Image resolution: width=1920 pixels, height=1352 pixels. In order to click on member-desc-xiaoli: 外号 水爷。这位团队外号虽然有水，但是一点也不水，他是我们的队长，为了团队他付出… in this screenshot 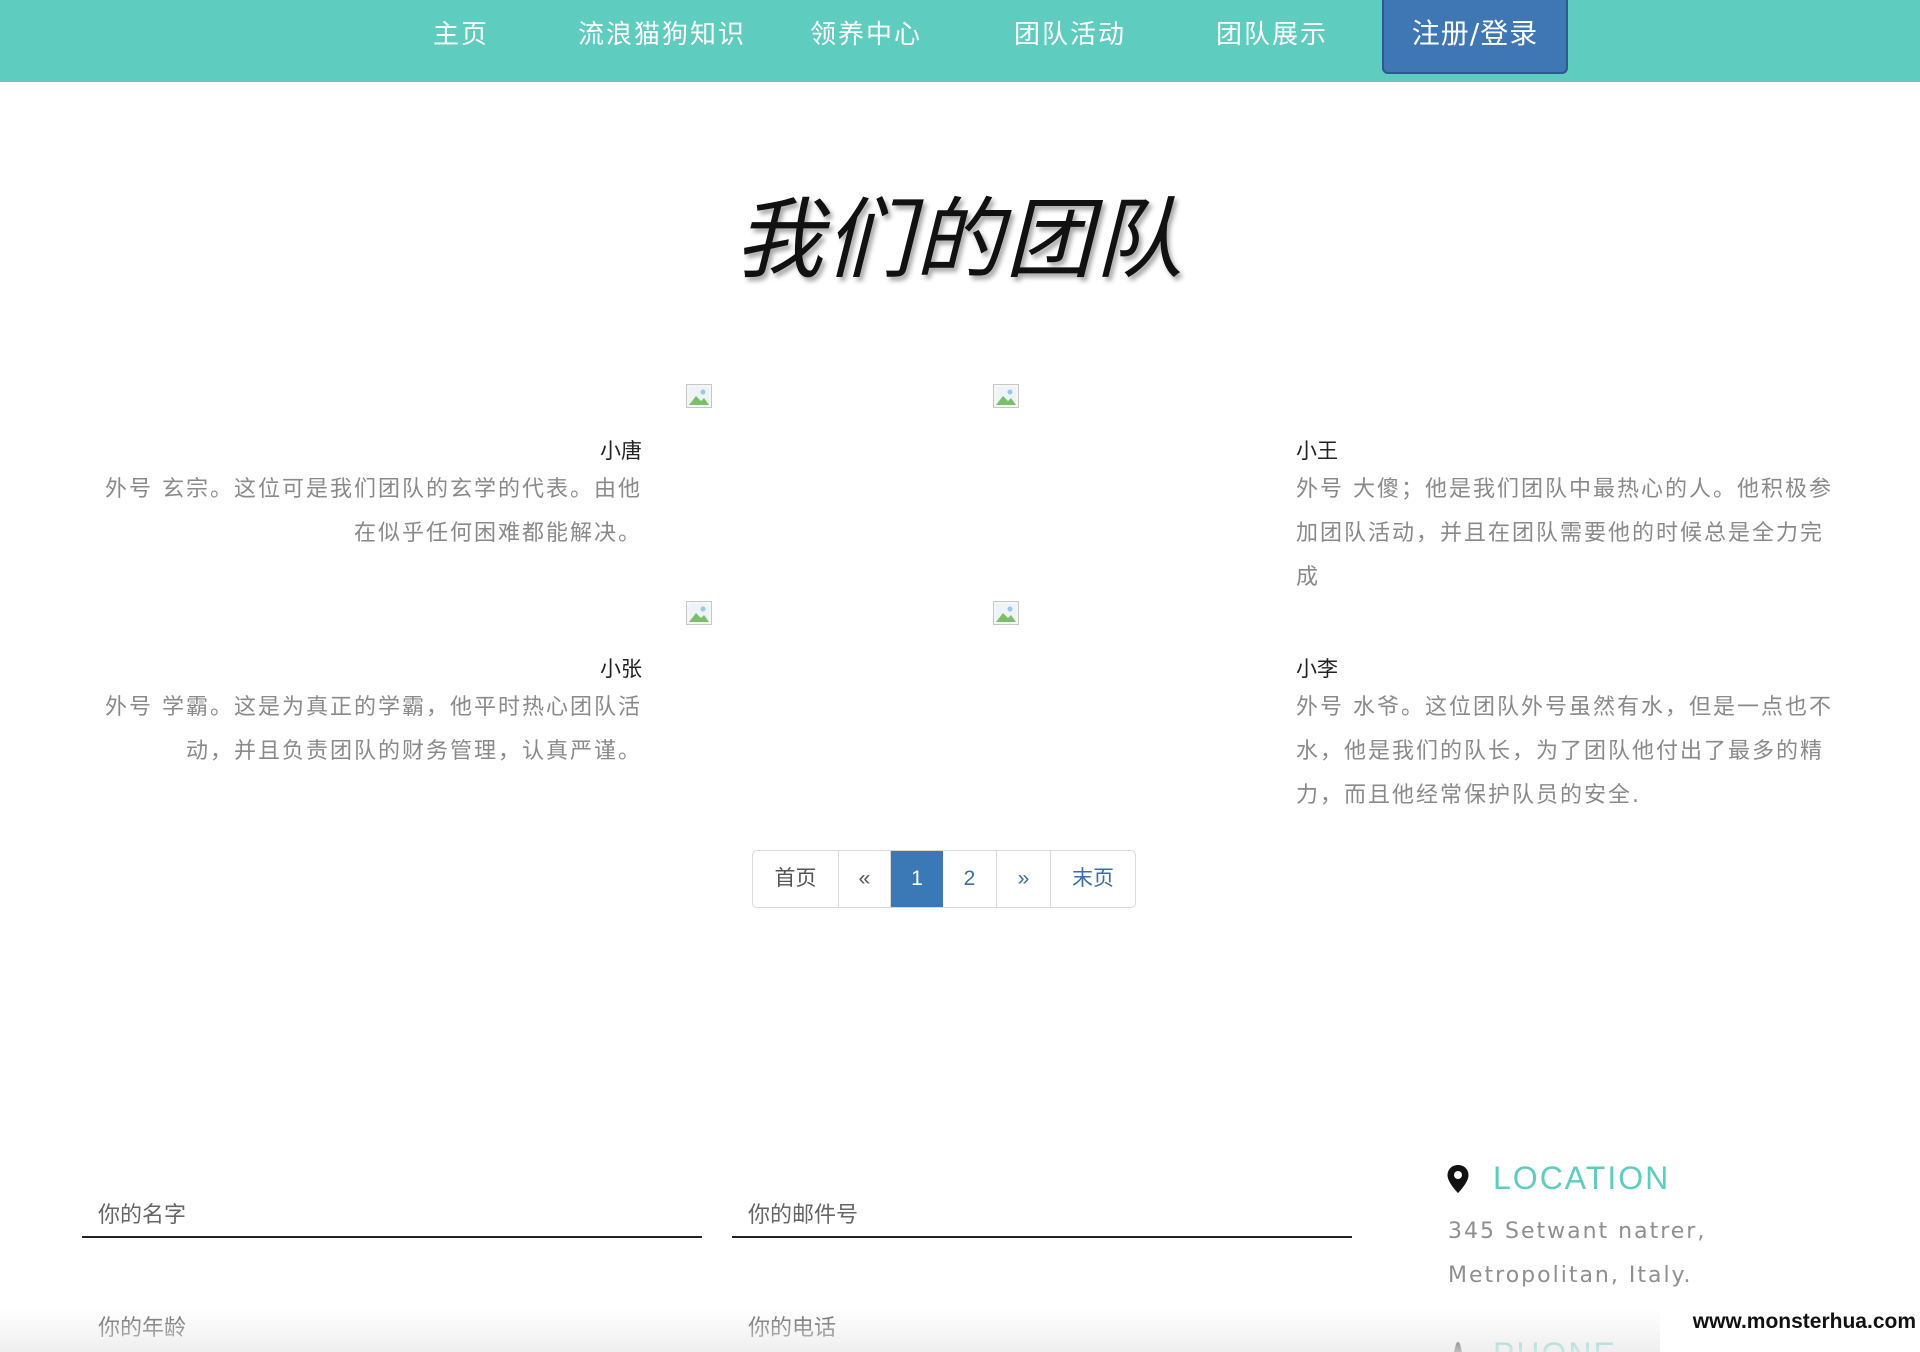, I will do `click(1564, 751)`.